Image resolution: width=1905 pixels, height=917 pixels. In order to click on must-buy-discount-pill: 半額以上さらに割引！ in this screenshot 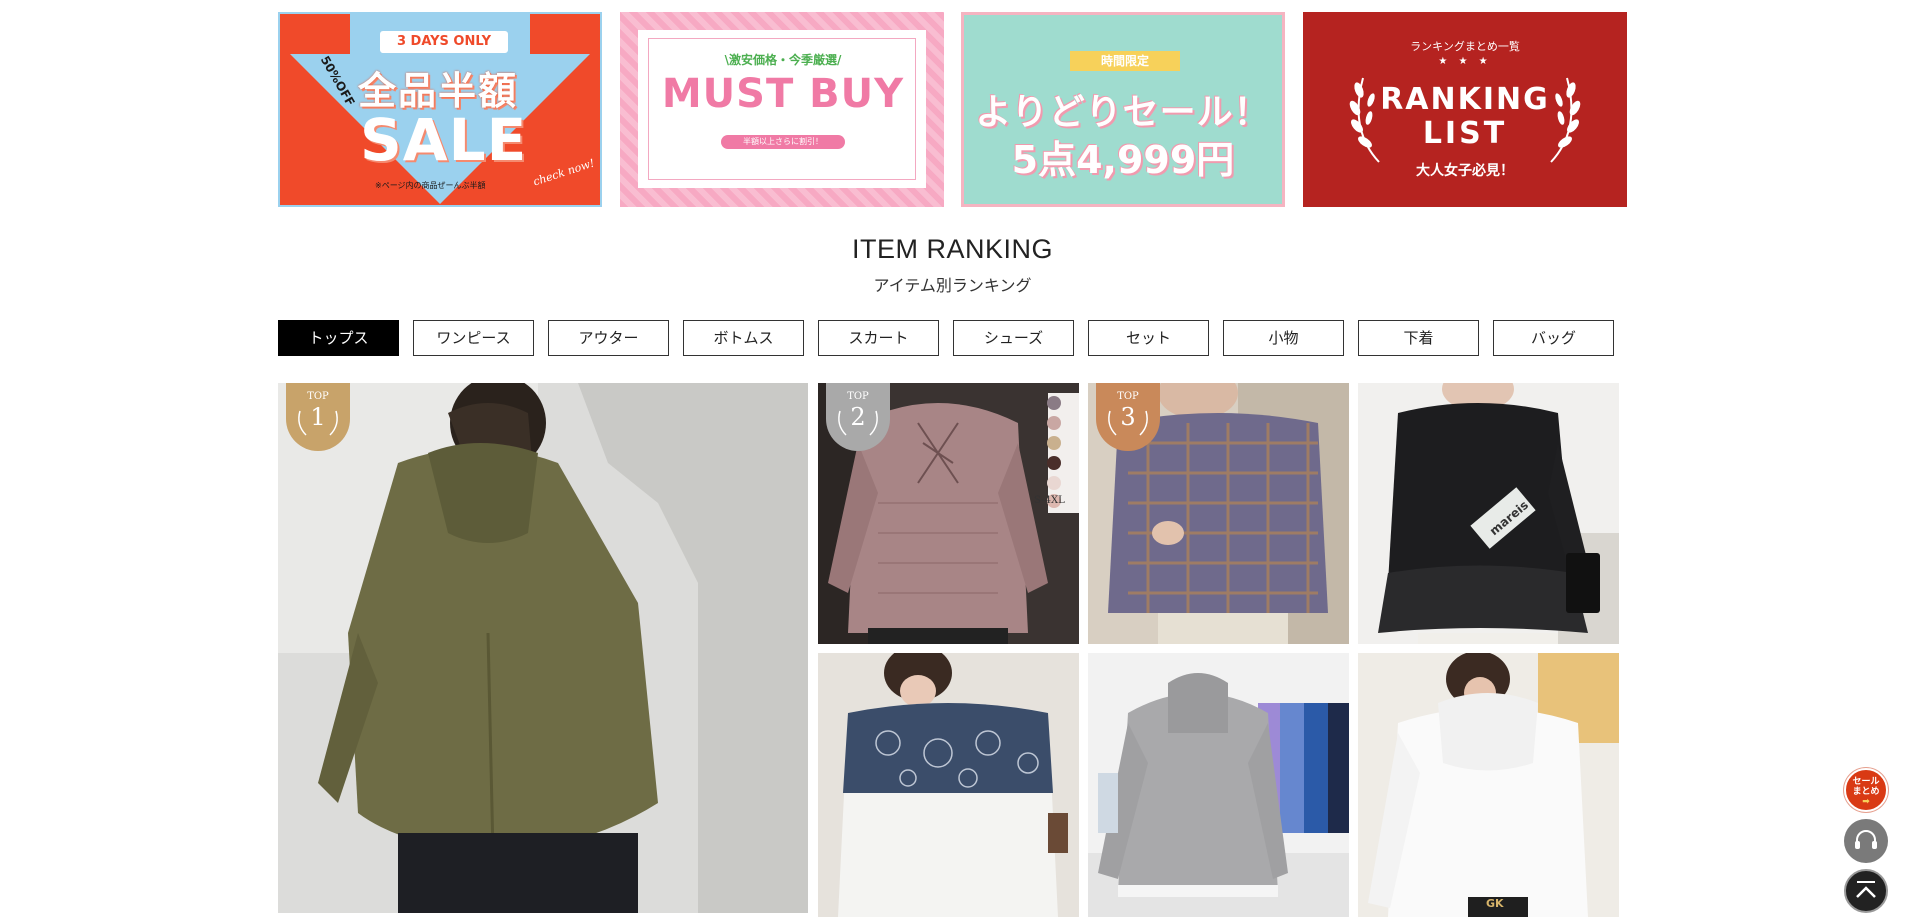, I will do `click(783, 142)`.